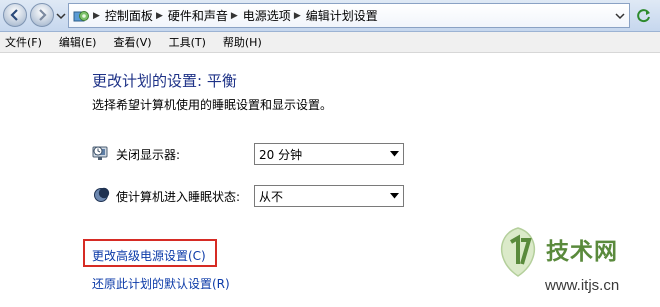 Image resolution: width=660 pixels, height=307 pixels. I want to click on sleep-value: 从不, so click(271, 196).